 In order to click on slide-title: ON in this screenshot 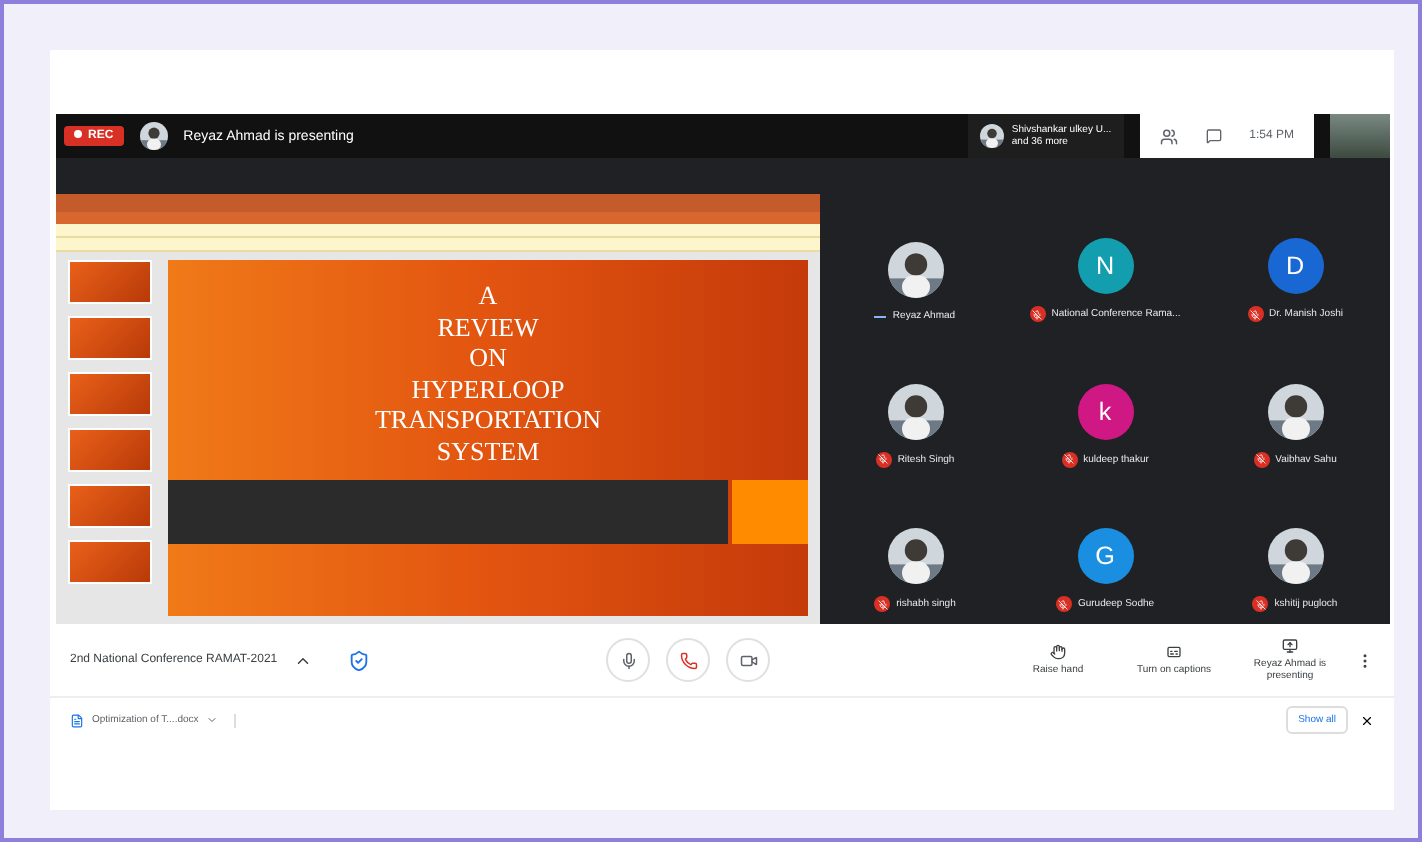, I will do `click(488, 358)`.